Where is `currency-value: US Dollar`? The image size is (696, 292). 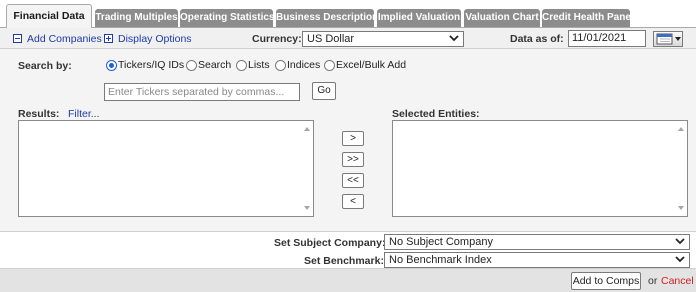 currency-value: US Dollar is located at coordinates (331, 39).